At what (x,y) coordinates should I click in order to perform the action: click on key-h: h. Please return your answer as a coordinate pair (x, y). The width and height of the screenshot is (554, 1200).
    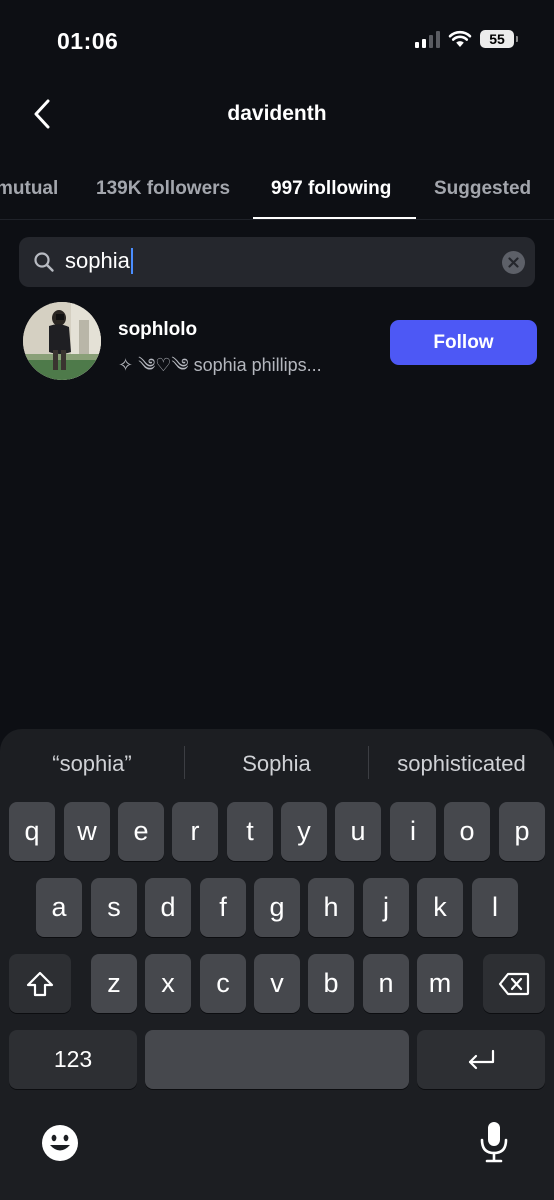
    Looking at the image, I should click on (331, 907).